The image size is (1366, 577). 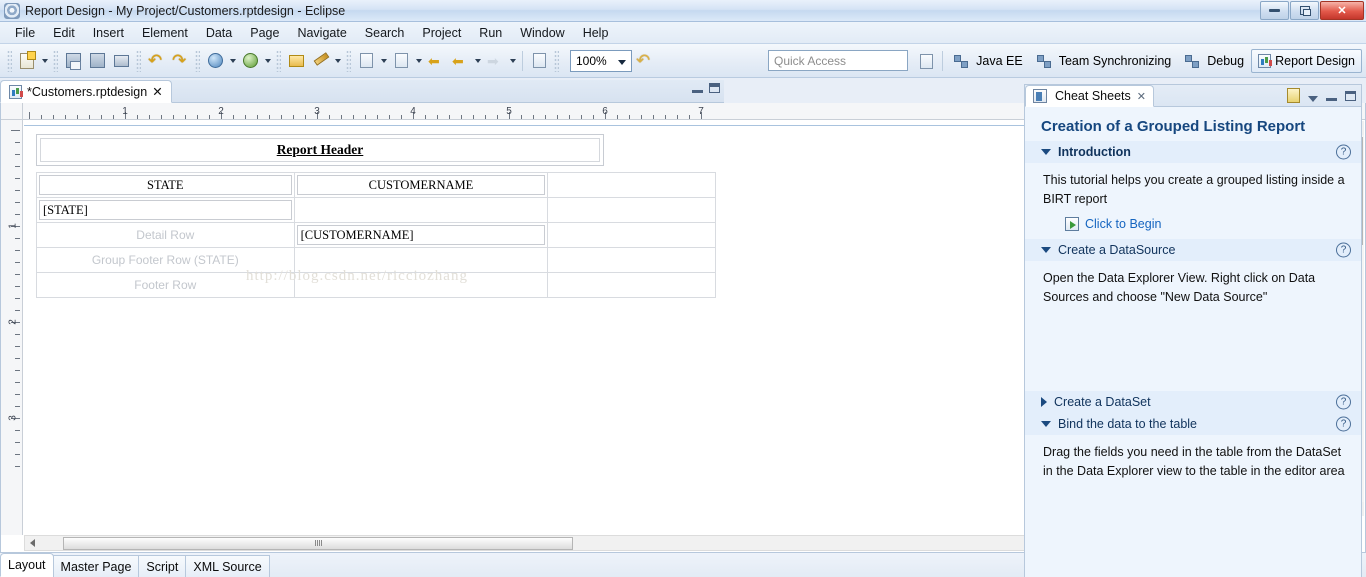 What do you see at coordinates (838, 60) in the screenshot?
I see `quick-access-input: Quick Access` at bounding box center [838, 60].